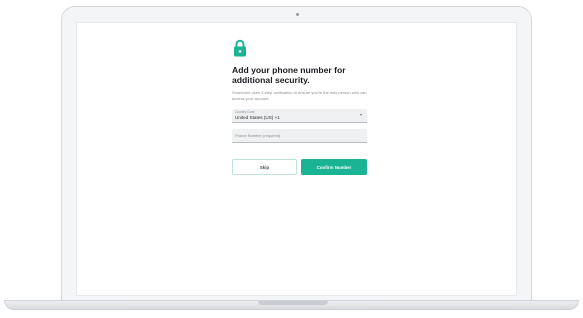 This screenshot has width=583, height=318. What do you see at coordinates (299, 116) in the screenshot?
I see `country-code-select: Country Code United States (US) +1` at bounding box center [299, 116].